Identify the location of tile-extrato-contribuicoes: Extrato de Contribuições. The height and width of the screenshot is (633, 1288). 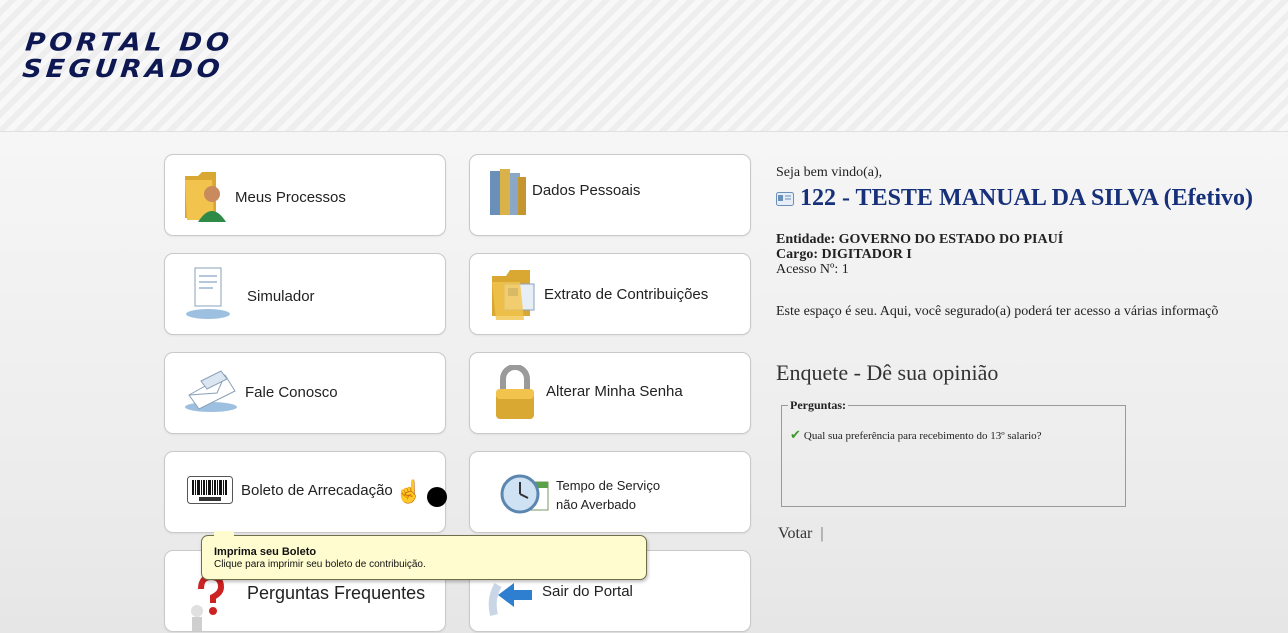
(610, 294).